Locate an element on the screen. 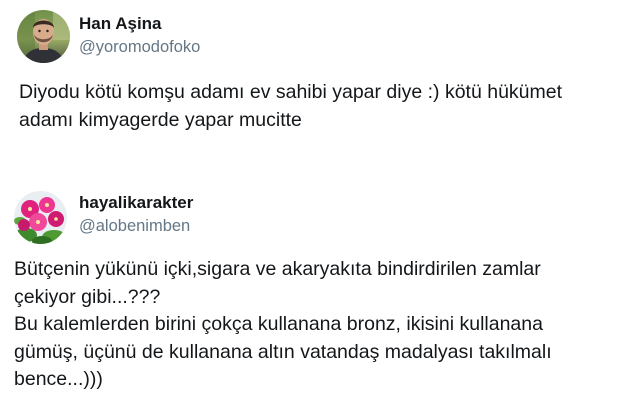 The height and width of the screenshot is (414, 636). user-handle: @yoromodofoko is located at coordinates (139, 47).